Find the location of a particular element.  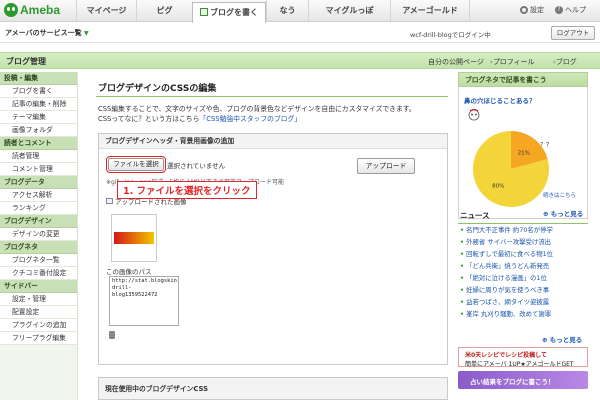

neta-question-link: 鼻の穴ほじることある？ is located at coordinates (500, 100).